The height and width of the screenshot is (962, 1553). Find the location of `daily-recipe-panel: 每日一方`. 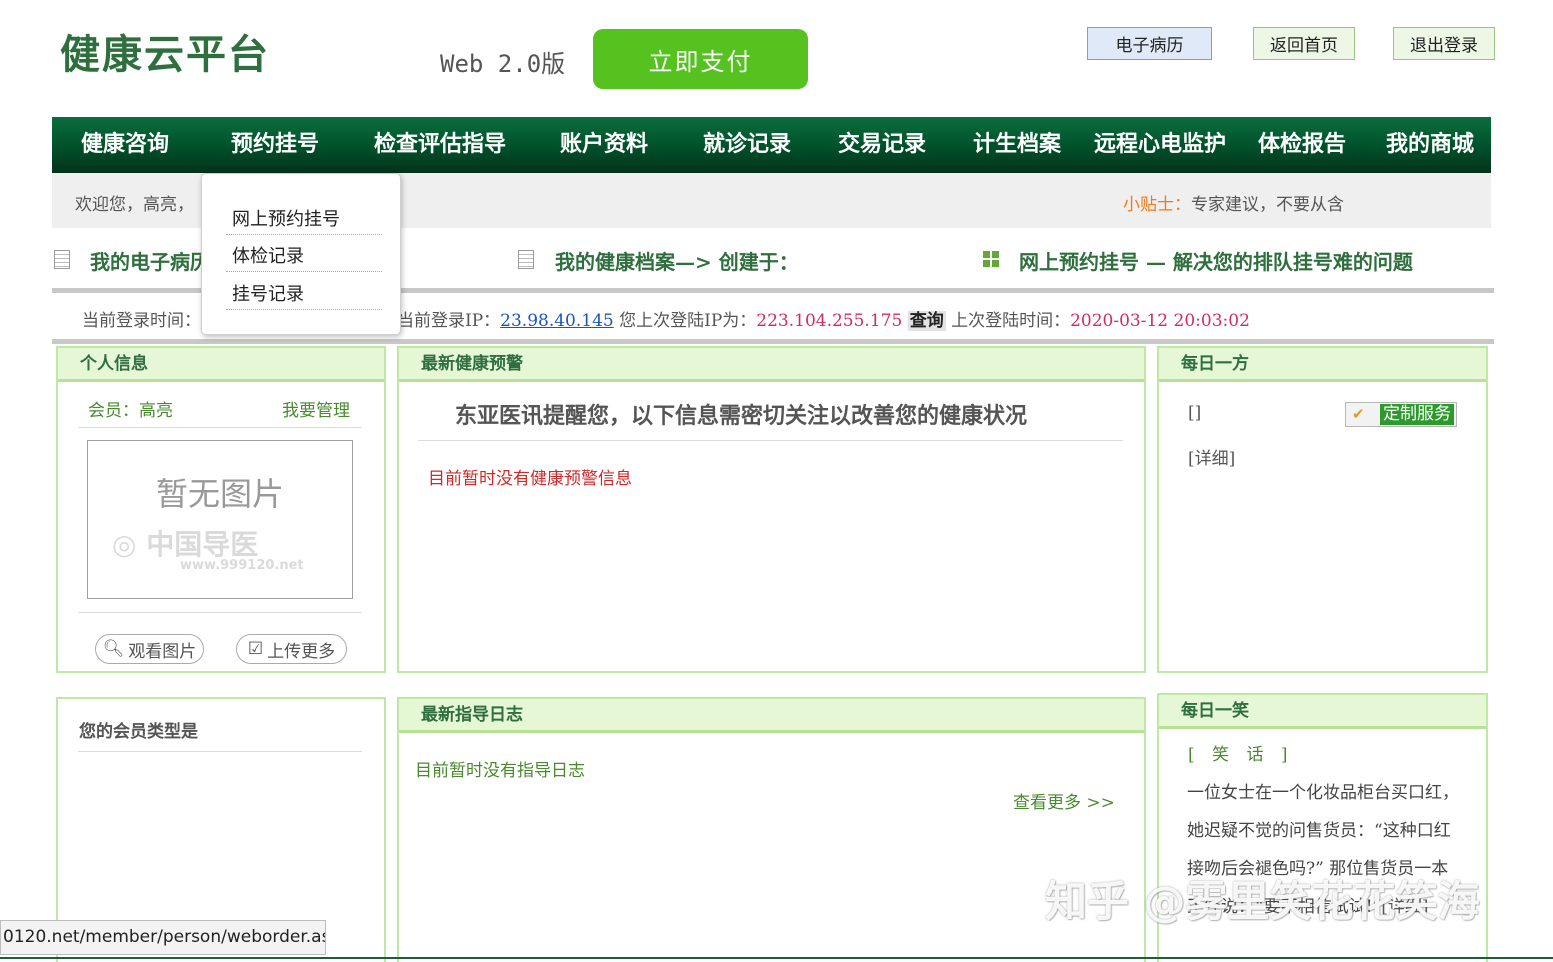

daily-recipe-panel: 每日一方 is located at coordinates (1322, 509).